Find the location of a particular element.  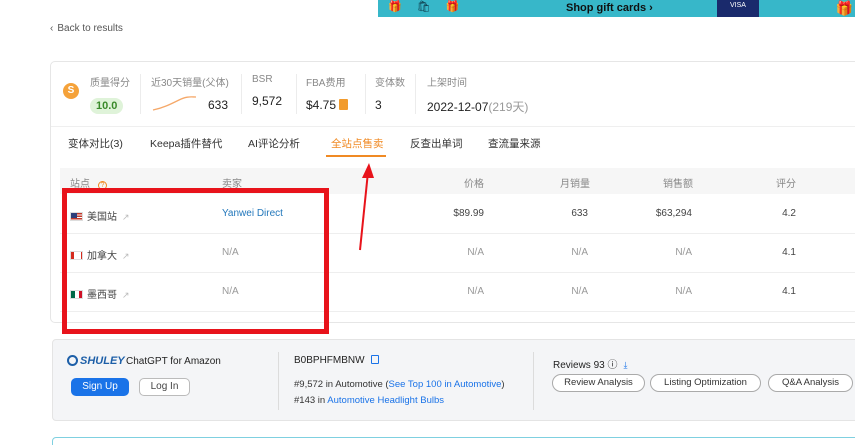

quality-score: 质量得分 10.0 is located at coordinates (110, 94).